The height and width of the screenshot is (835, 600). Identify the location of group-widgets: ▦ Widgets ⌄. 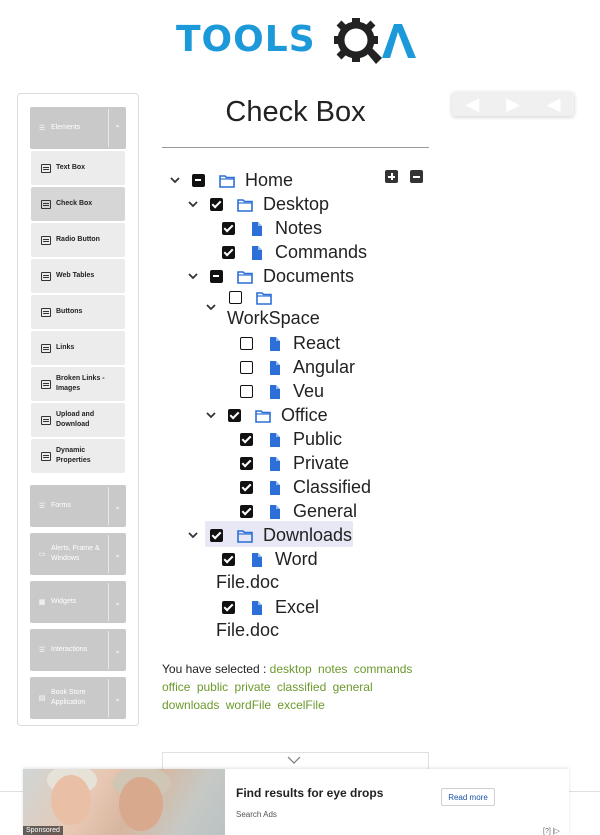
(78, 602).